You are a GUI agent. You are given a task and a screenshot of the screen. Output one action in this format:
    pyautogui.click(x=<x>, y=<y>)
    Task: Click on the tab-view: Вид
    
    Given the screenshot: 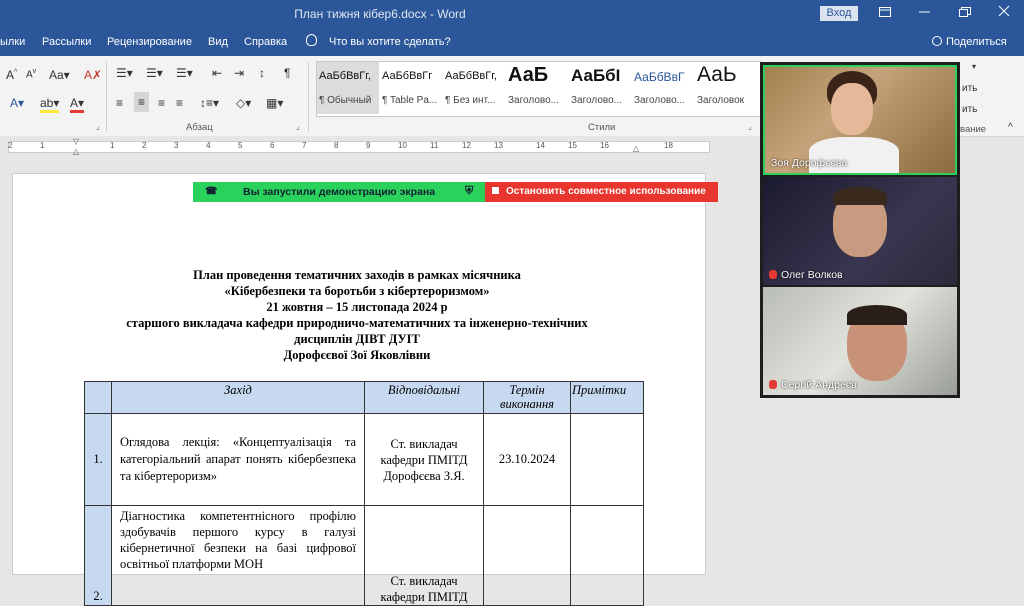 What is the action you would take?
    pyautogui.click(x=218, y=42)
    